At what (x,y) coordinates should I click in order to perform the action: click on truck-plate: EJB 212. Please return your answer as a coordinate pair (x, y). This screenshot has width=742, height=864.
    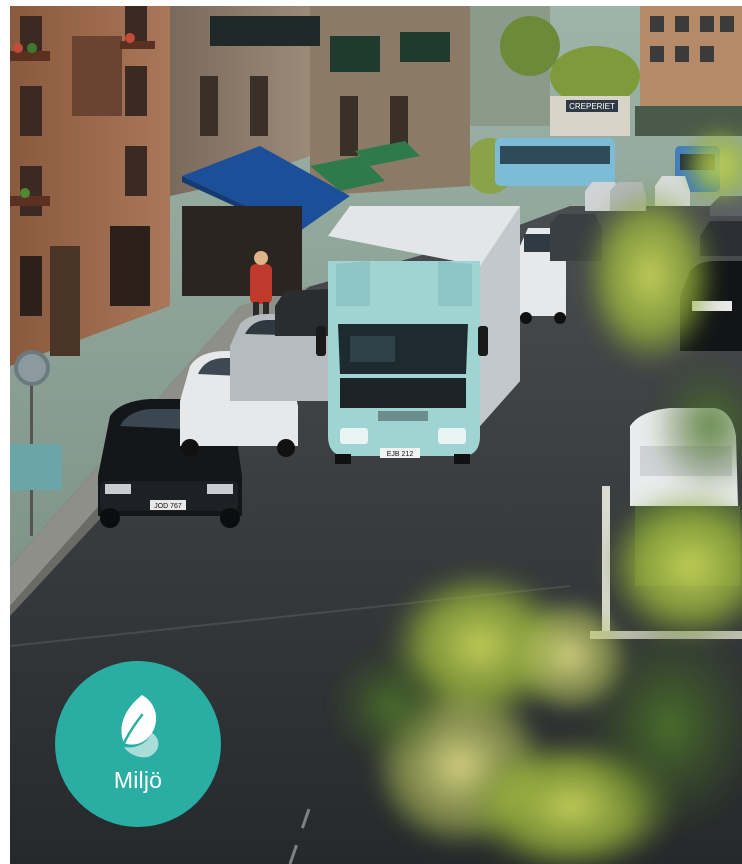
    Looking at the image, I should click on (400, 454).